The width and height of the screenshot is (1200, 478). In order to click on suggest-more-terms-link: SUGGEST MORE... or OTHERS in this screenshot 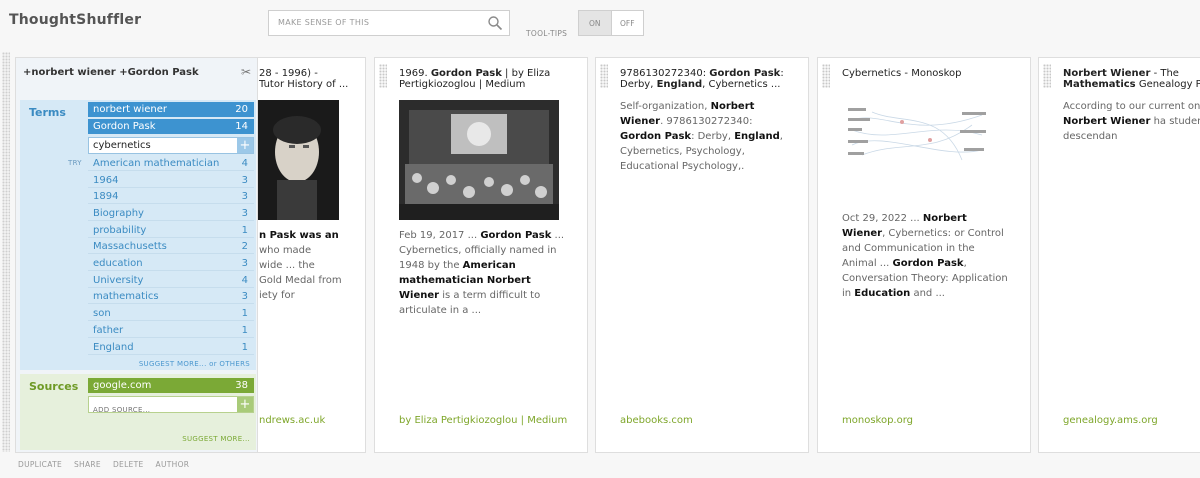, I will do `click(194, 364)`.